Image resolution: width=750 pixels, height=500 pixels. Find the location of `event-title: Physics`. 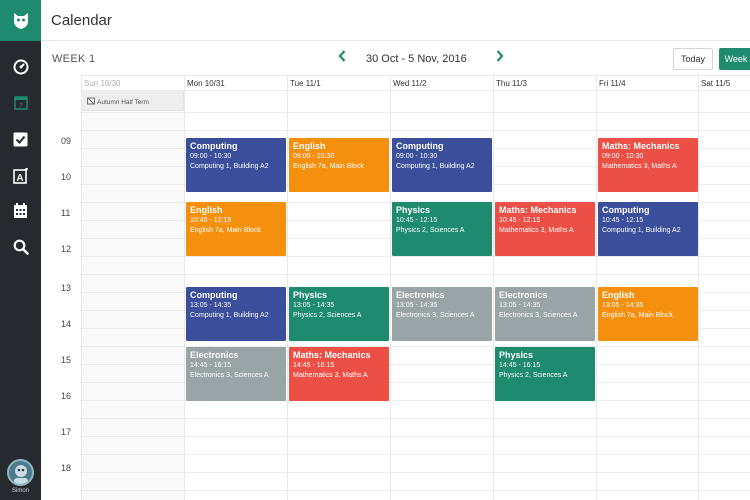

event-title: Physics is located at coordinates (516, 355).